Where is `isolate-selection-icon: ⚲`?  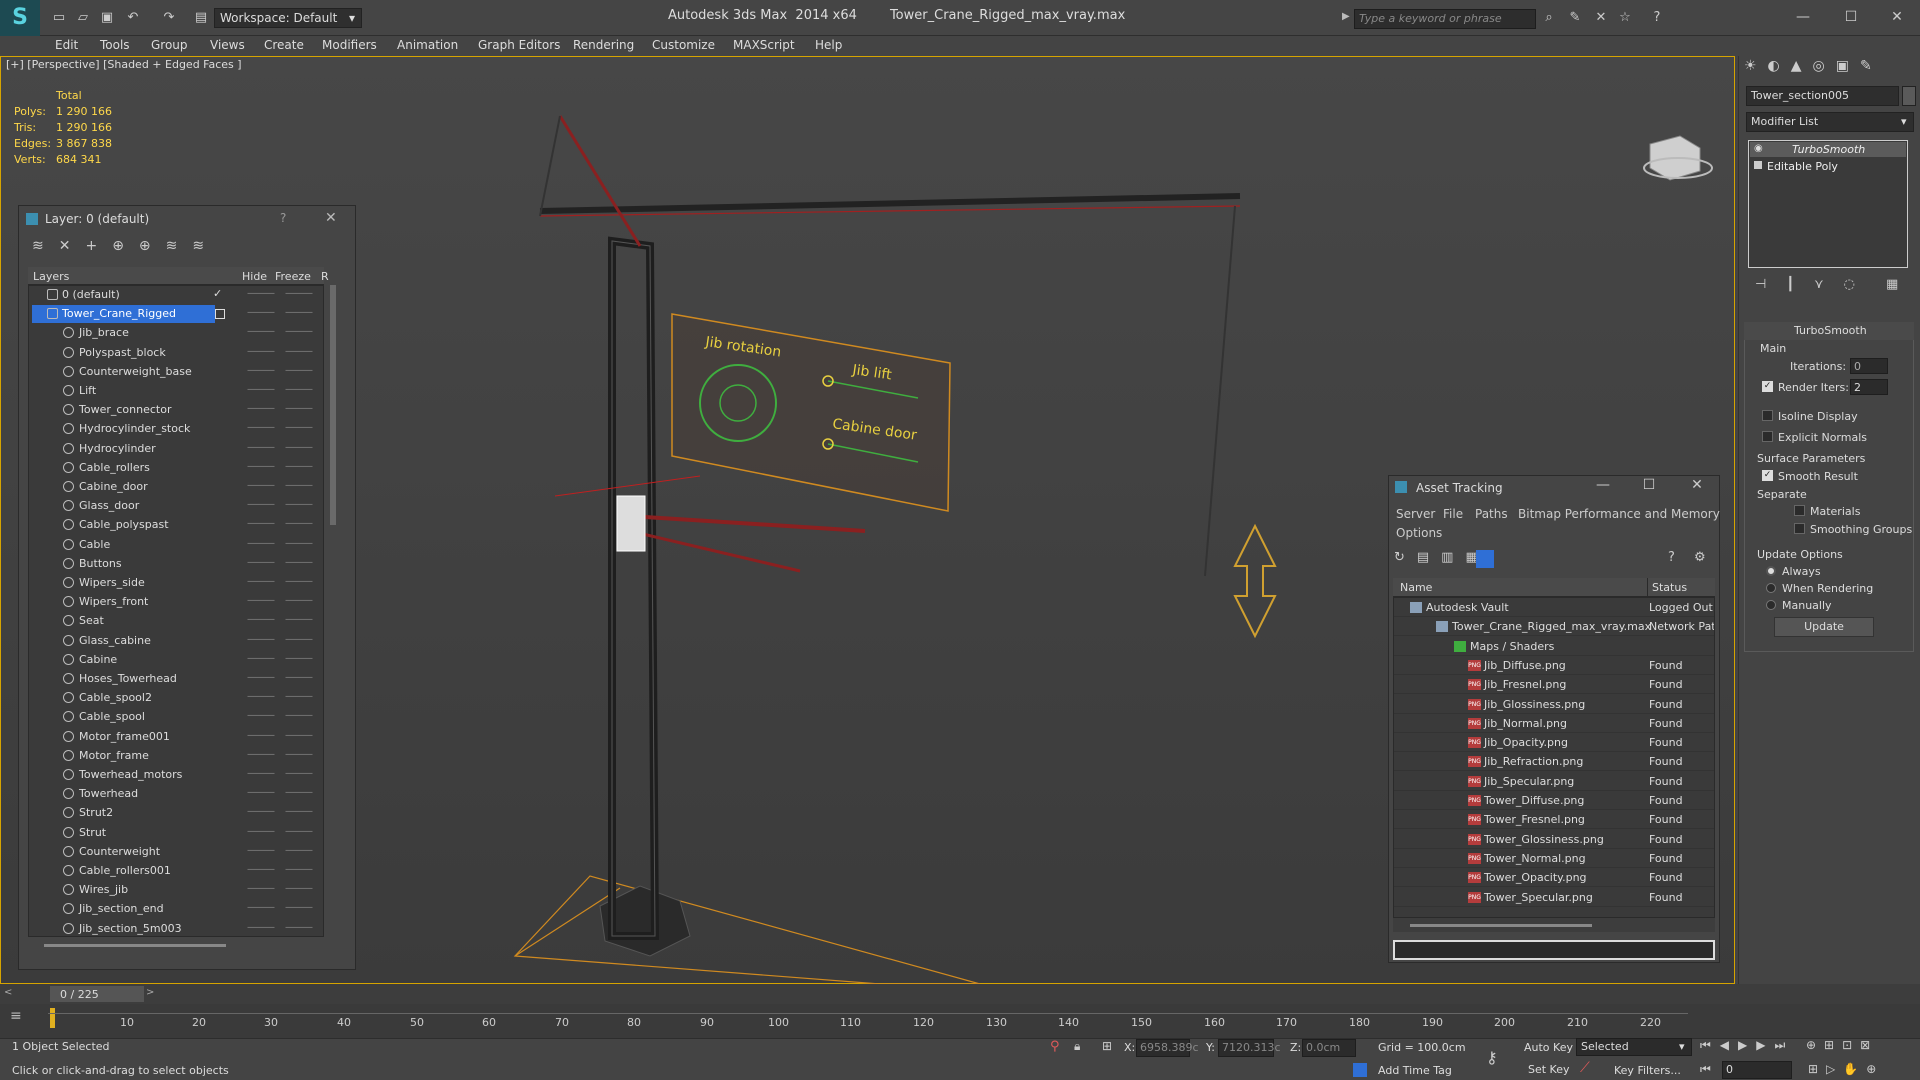
isolate-selection-icon: ⚲ is located at coordinates (1055, 1046).